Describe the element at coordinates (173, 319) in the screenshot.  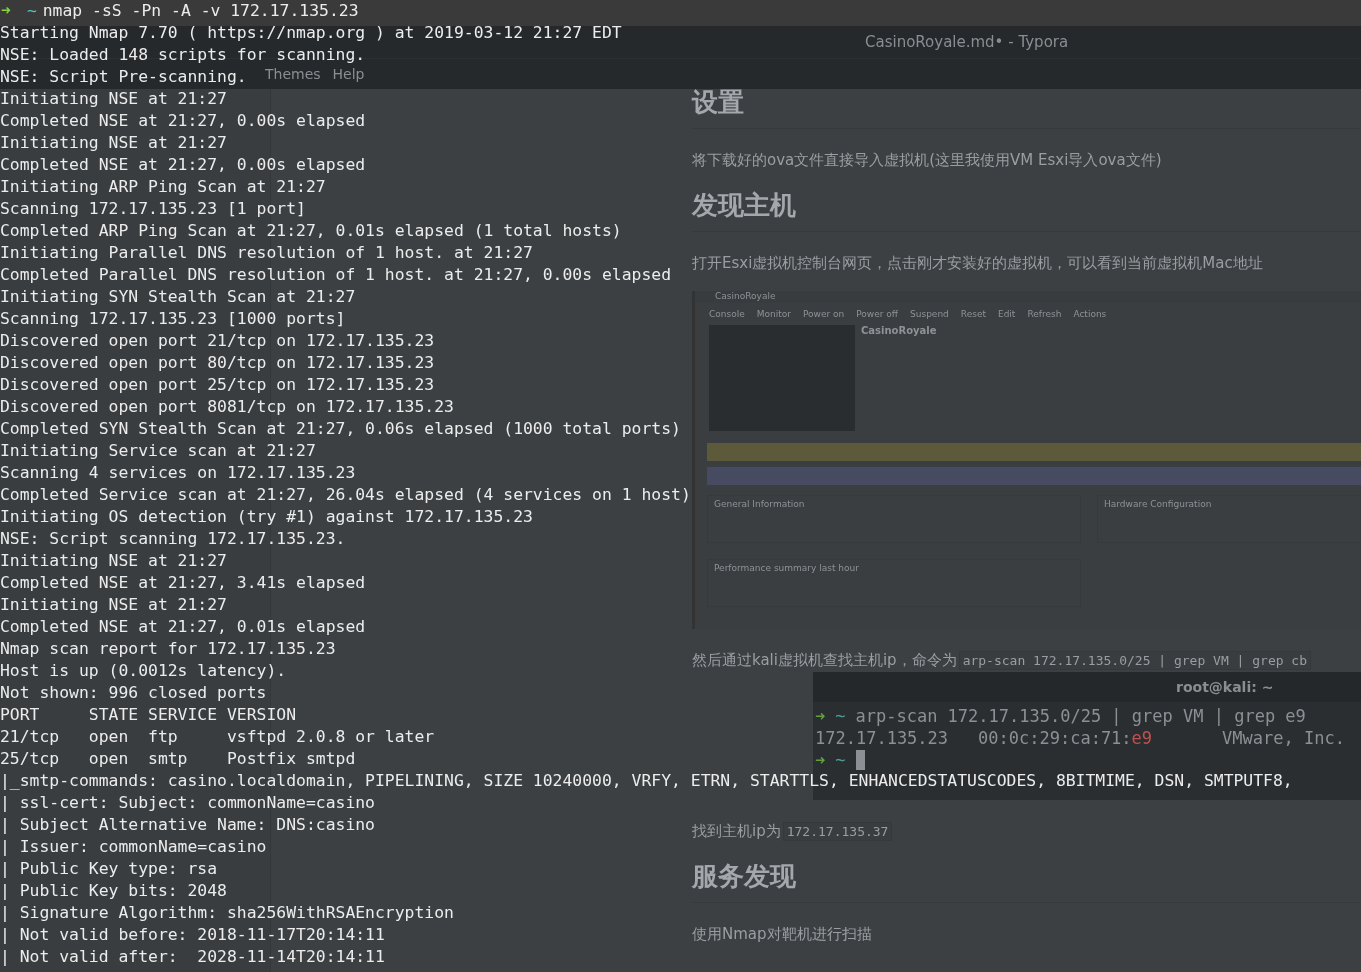
I see `terminal-line: Scanning 172.17.135.23 [1000 ports]` at that location.